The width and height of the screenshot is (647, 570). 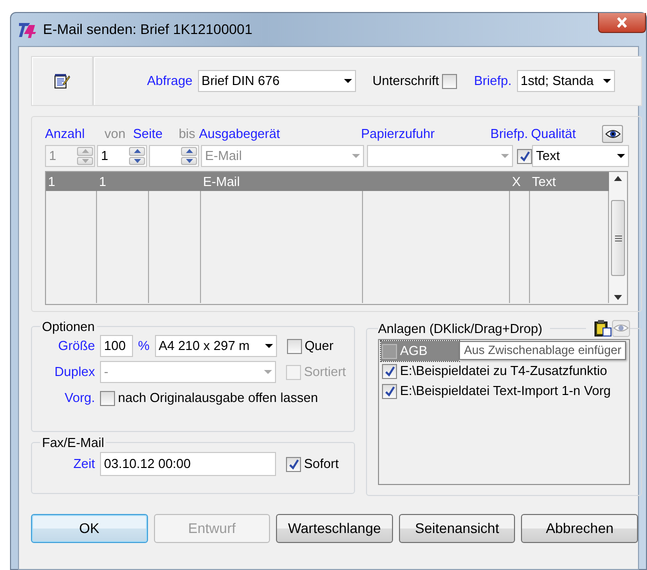 What do you see at coordinates (215, 346) in the screenshot?
I see `paper-format-dropdown: A4 210 x 297 m` at bounding box center [215, 346].